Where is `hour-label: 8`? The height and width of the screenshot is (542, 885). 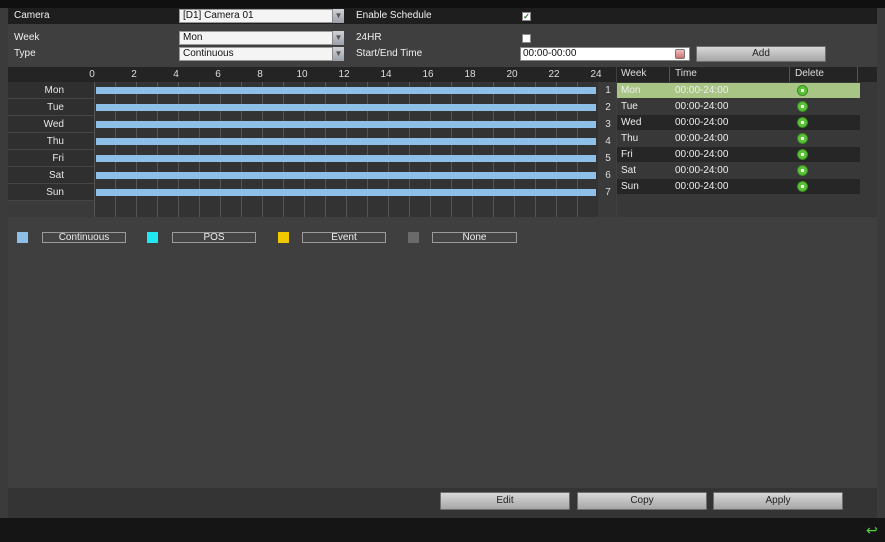
hour-label: 8 is located at coordinates (260, 74).